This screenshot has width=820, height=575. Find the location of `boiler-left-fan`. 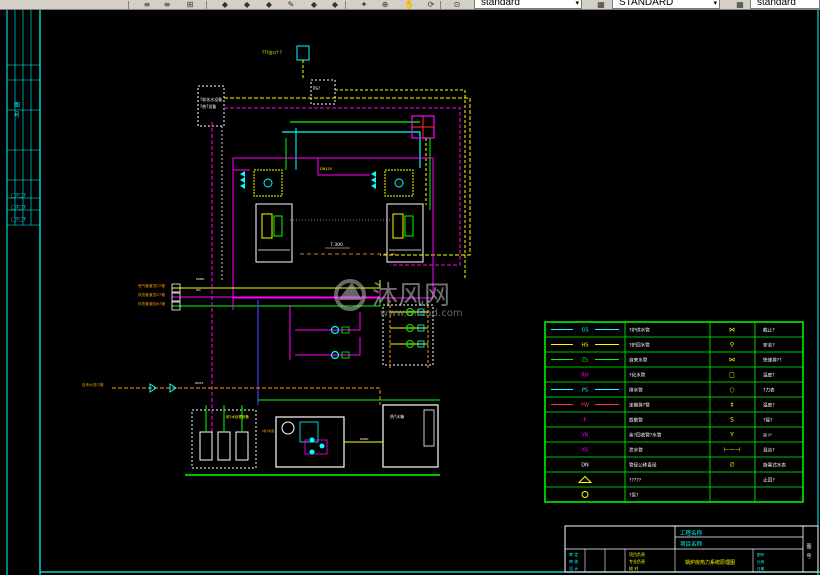

boiler-left-fan is located at coordinates (268, 183).